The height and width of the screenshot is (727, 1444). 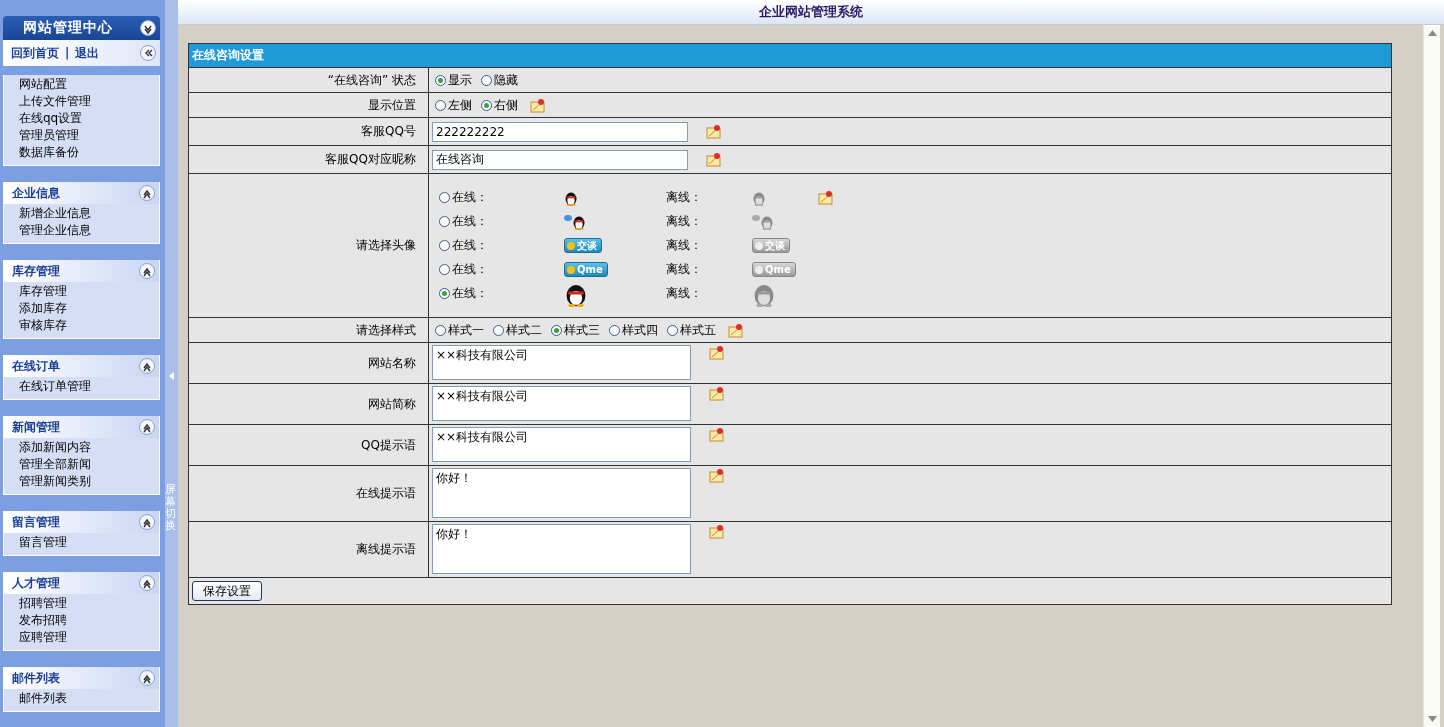 I want to click on menu-item: 应聘管理, so click(x=89, y=637).